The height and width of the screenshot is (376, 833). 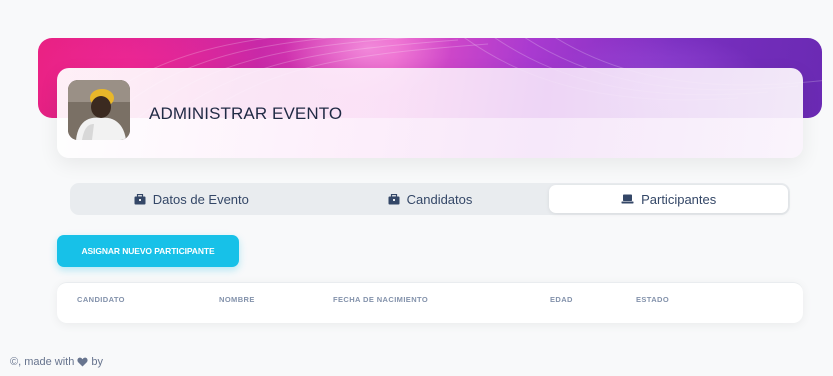 I want to click on avatar, so click(x=99, y=110).